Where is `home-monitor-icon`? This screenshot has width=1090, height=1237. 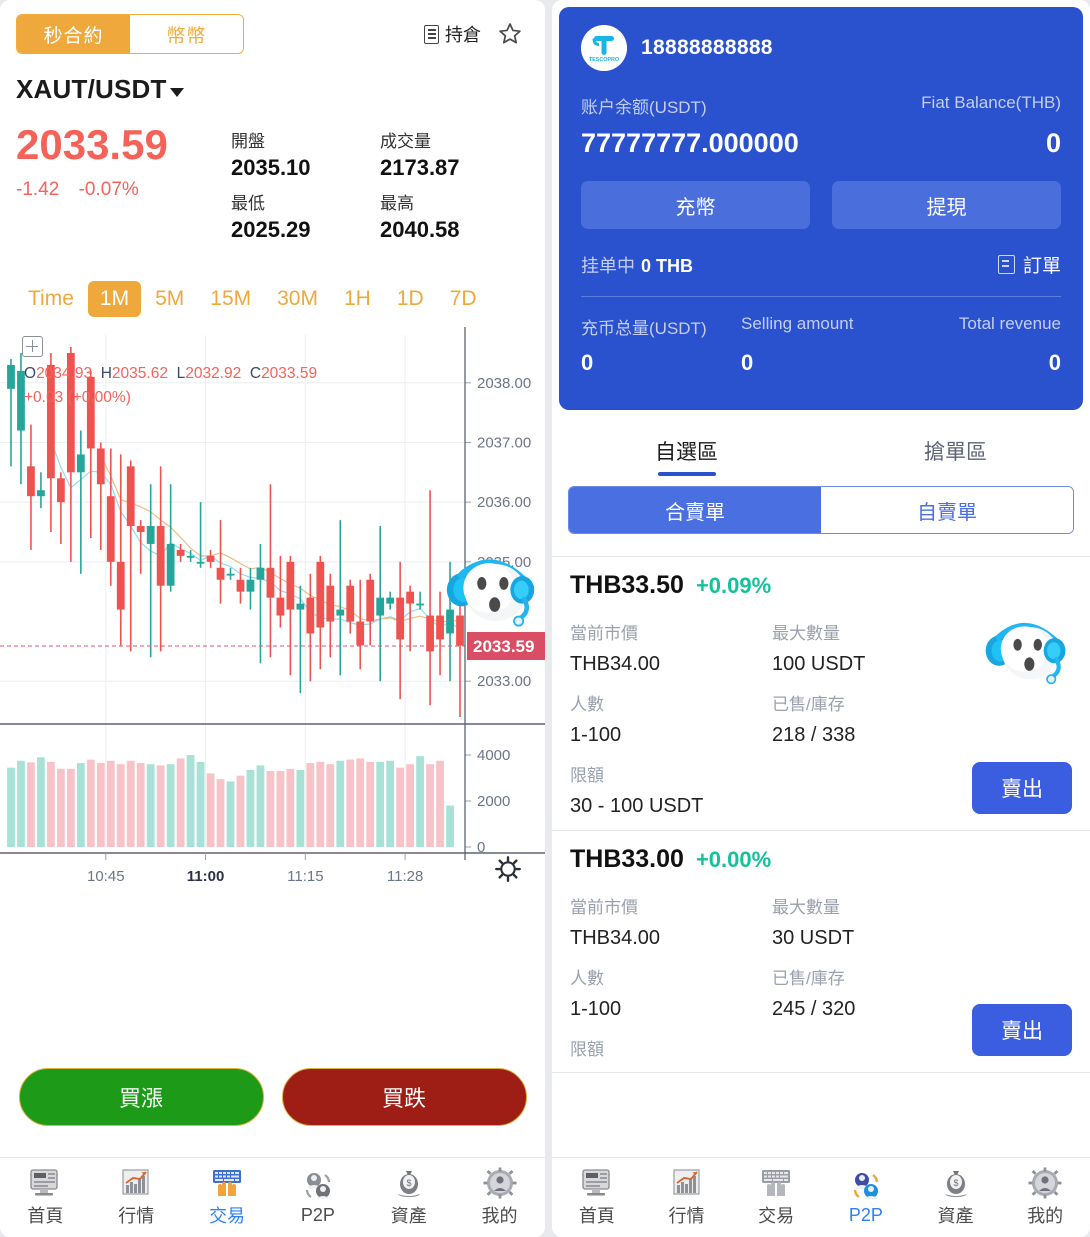 home-monitor-icon is located at coordinates (596, 1182).